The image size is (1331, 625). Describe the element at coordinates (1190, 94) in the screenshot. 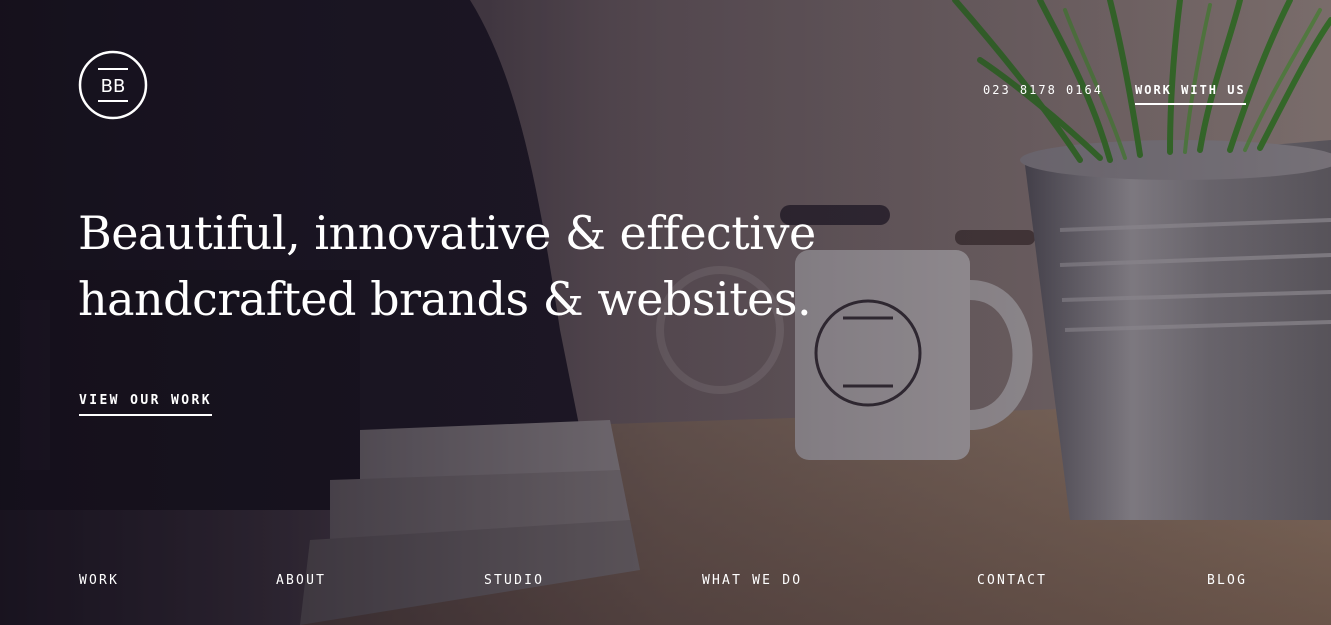

I see `work-with-us-button: WORK WITH US` at that location.